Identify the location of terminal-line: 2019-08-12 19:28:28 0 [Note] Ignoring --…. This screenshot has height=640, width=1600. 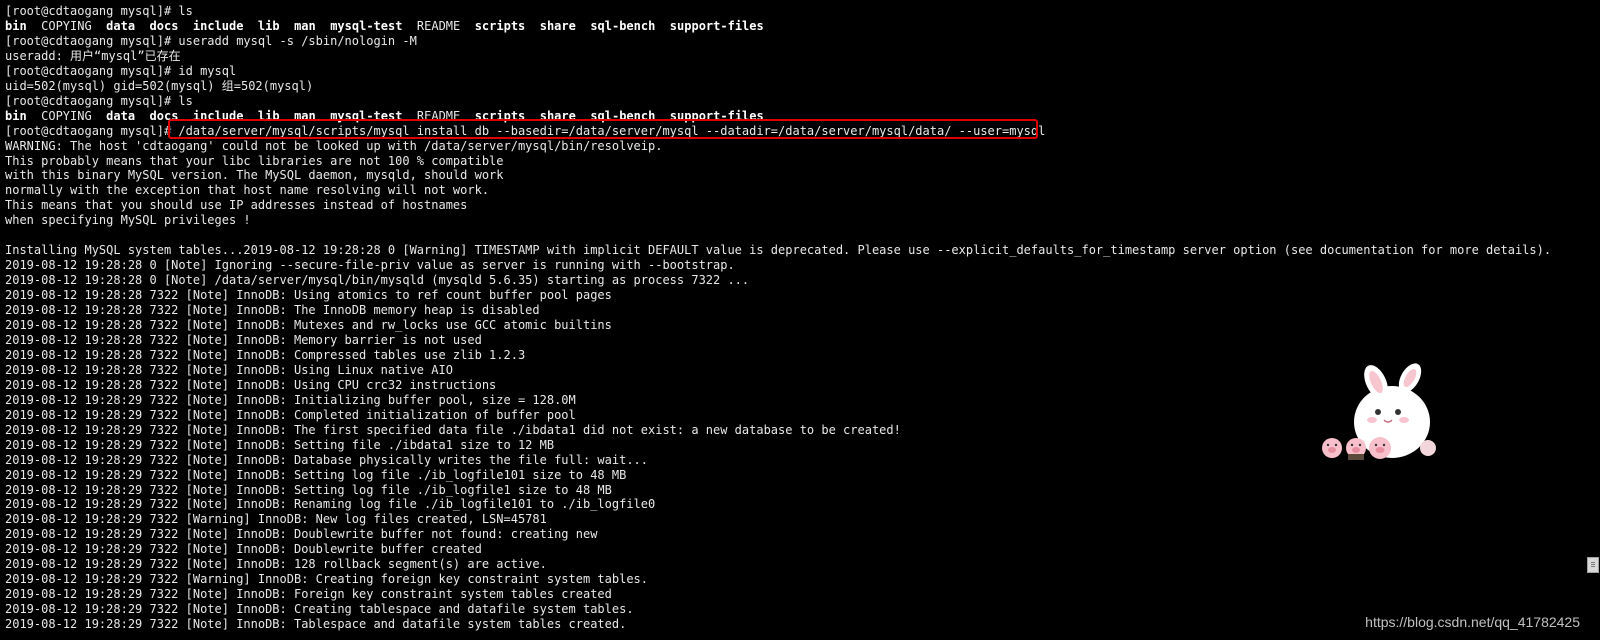
(793, 265).